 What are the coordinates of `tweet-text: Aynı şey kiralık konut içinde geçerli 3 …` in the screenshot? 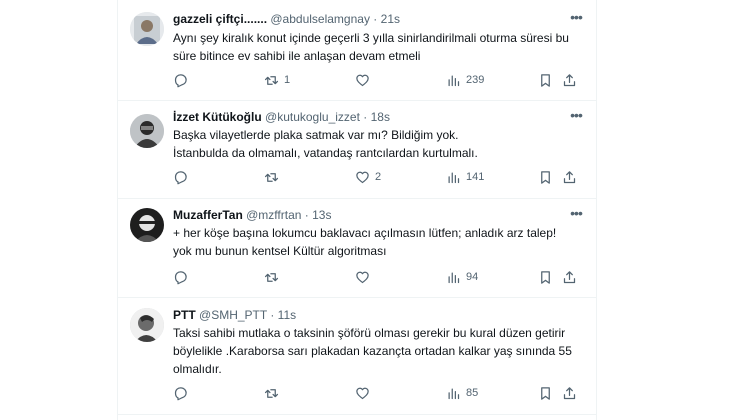 It's located at (375, 47).